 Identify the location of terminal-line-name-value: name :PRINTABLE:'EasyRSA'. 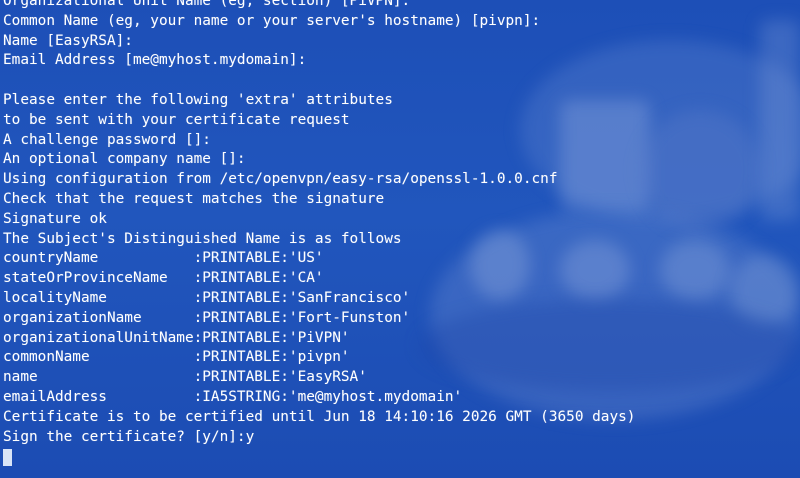
(185, 377).